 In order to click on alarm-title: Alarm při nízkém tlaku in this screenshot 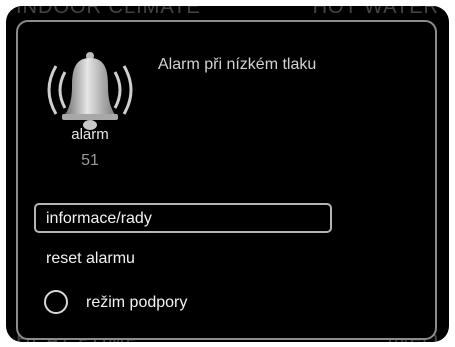, I will do `click(237, 64)`.